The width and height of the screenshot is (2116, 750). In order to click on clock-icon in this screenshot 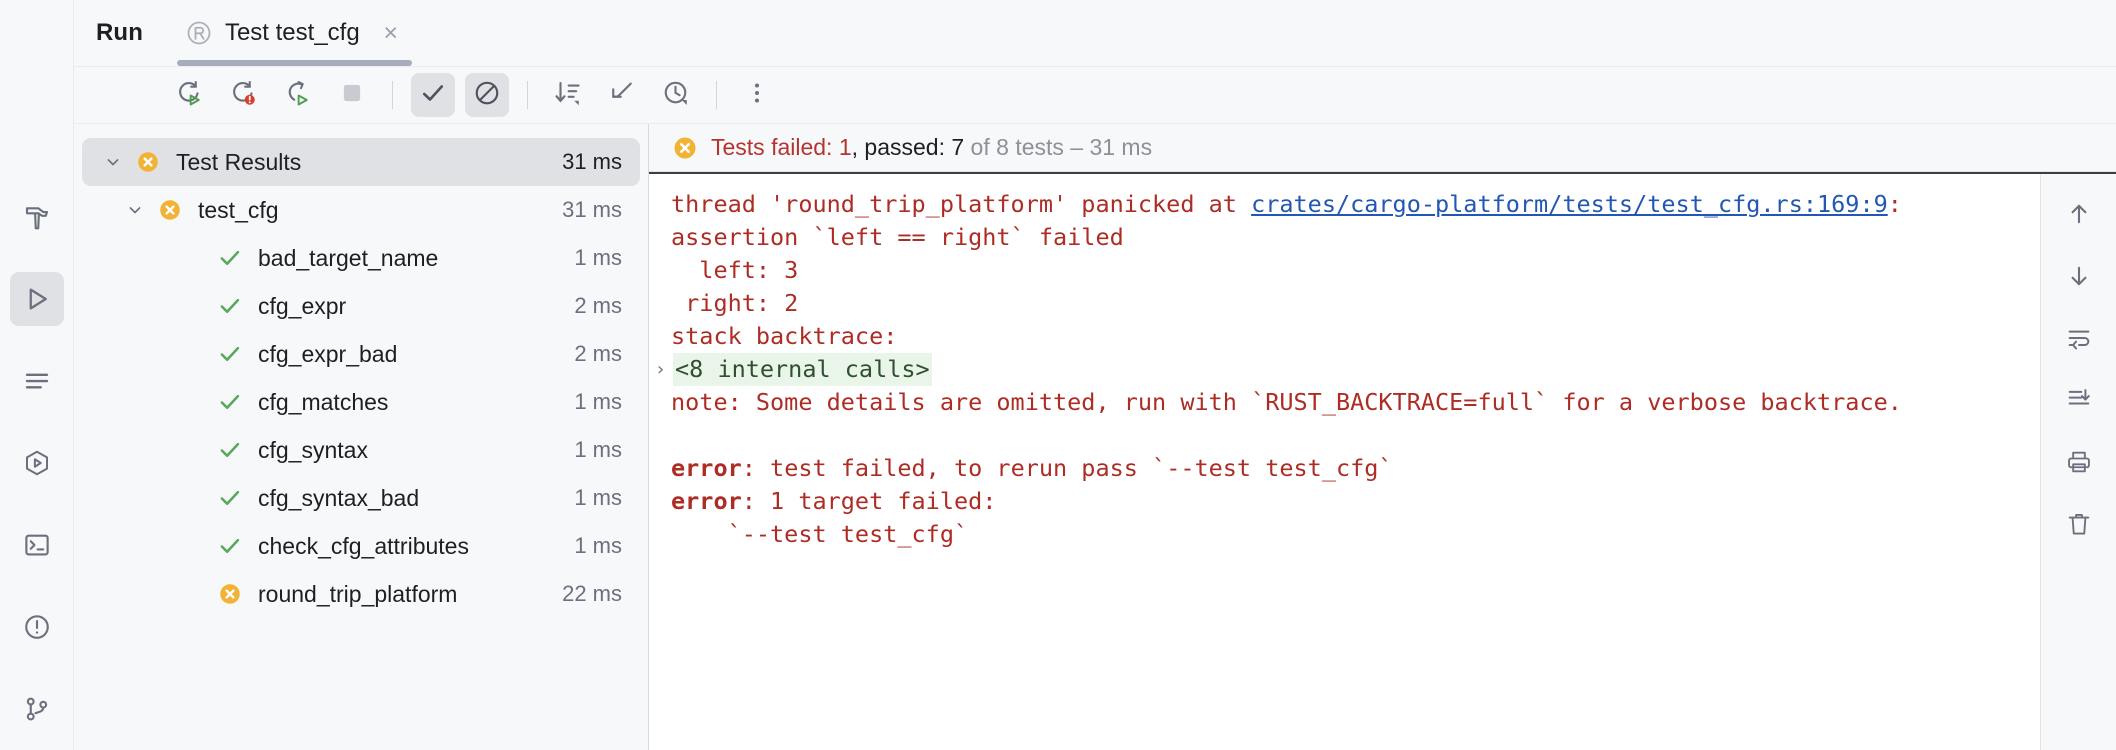, I will do `click(676, 95)`.